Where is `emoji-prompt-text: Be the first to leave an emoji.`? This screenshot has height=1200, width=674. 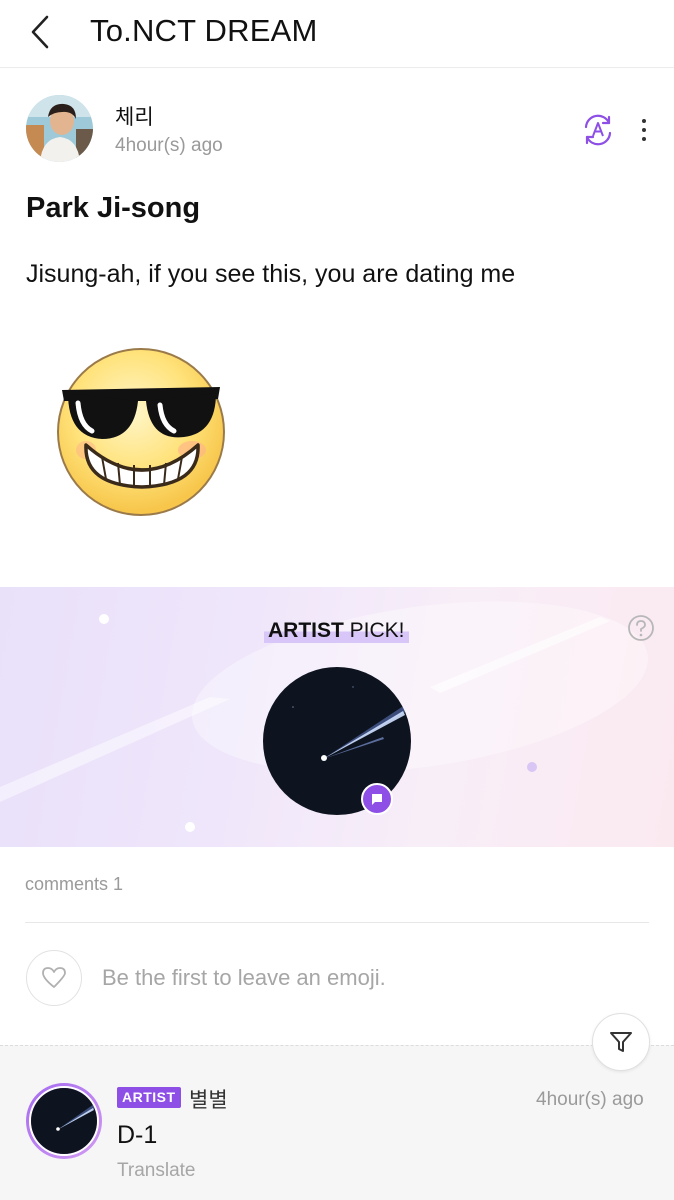
emoji-prompt-text: Be the first to leave an emoji. is located at coordinates (244, 977).